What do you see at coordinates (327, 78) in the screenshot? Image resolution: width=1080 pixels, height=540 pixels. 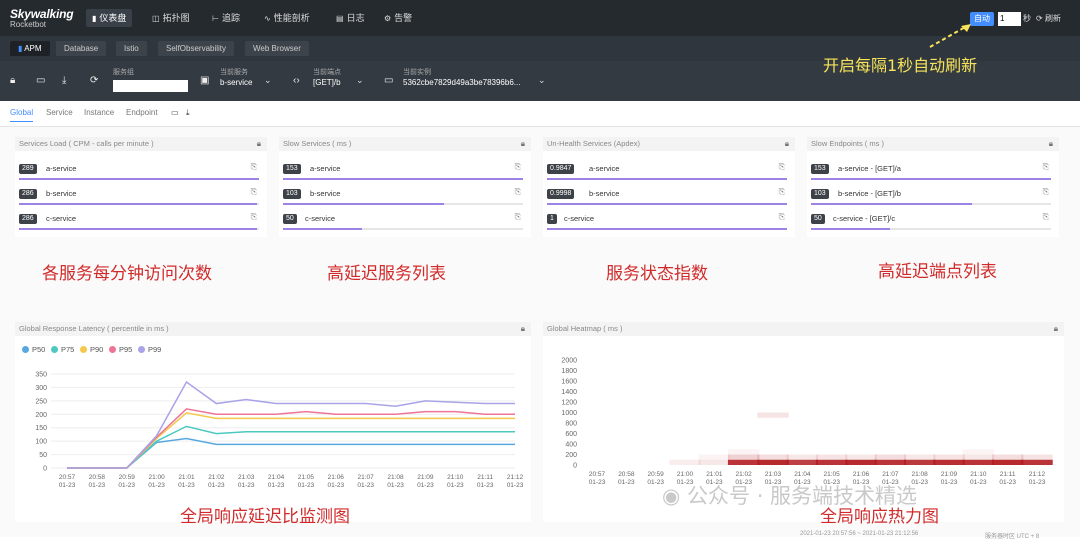 I see `endpoint-selector: 当前端点[GET]/b` at bounding box center [327, 78].